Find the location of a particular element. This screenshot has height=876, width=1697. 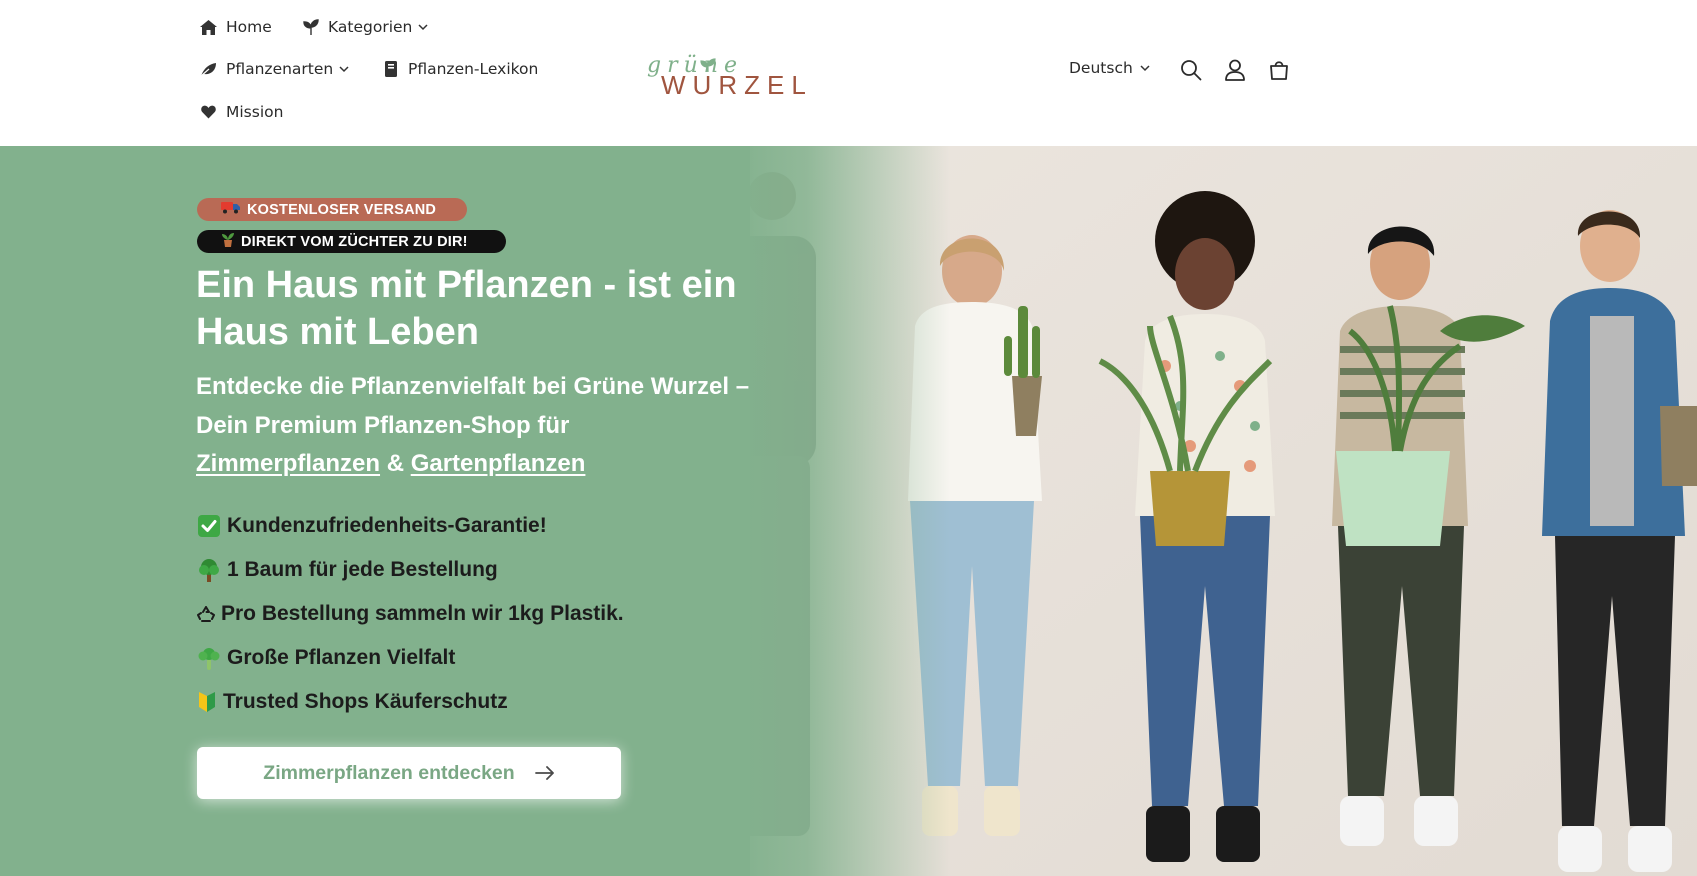

nav-pflanzenarten-label: Pflanzenarten is located at coordinates (280, 69).